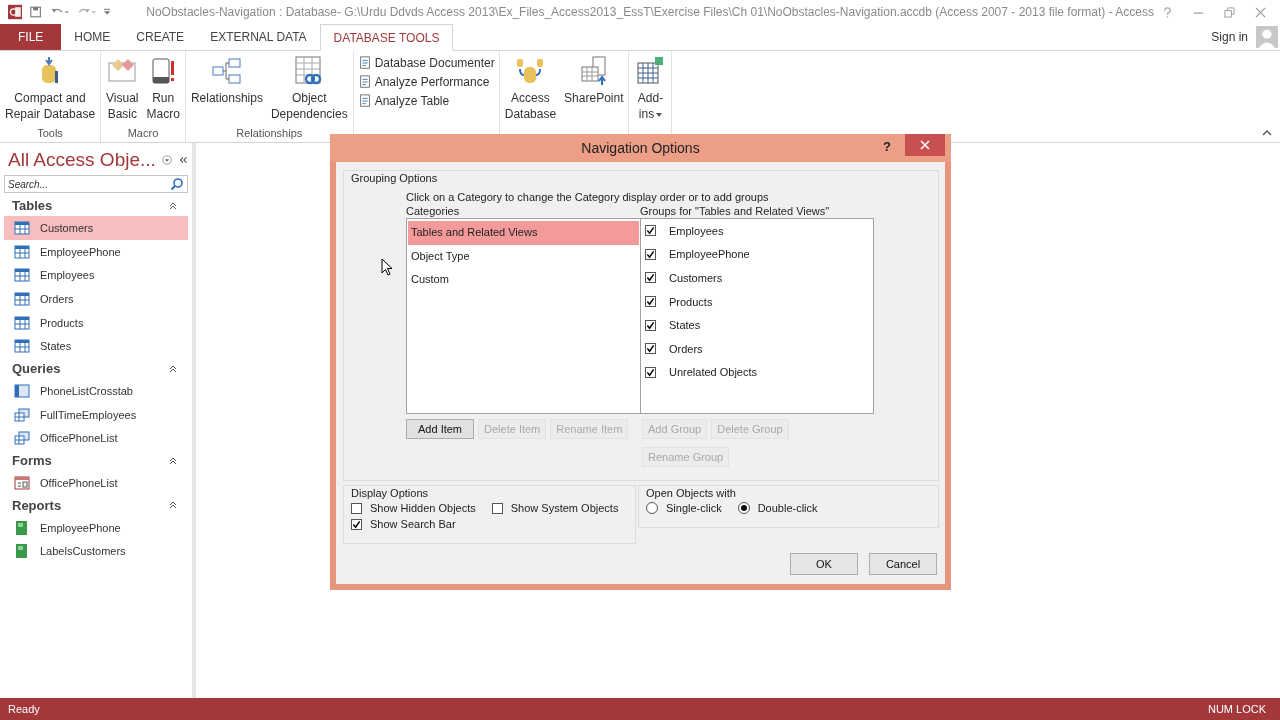 This screenshot has height=720, width=1280. I want to click on group-header: Queries, so click(36, 369).